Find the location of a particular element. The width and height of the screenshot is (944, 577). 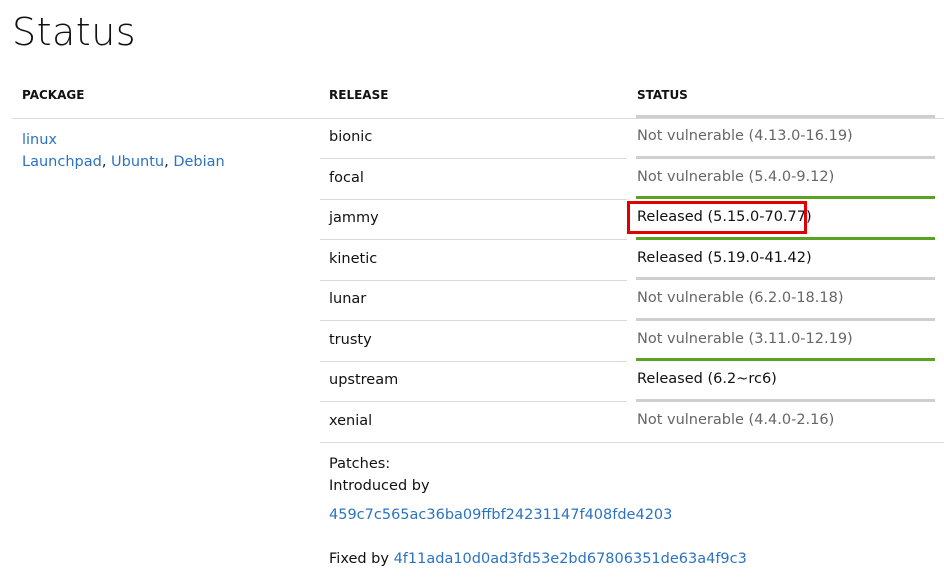

status-cell: Not vulnerable (6.2.0-18.18) is located at coordinates (785, 299).